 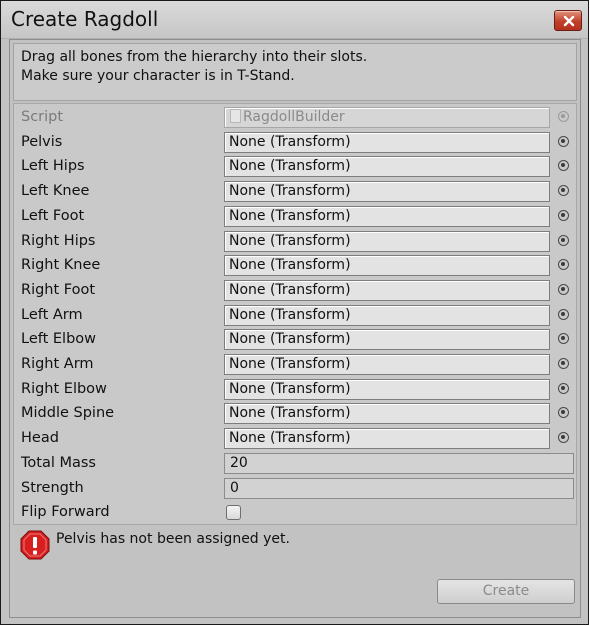 I want to click on bone-field-left-elbow: None (Transform), so click(x=387, y=340).